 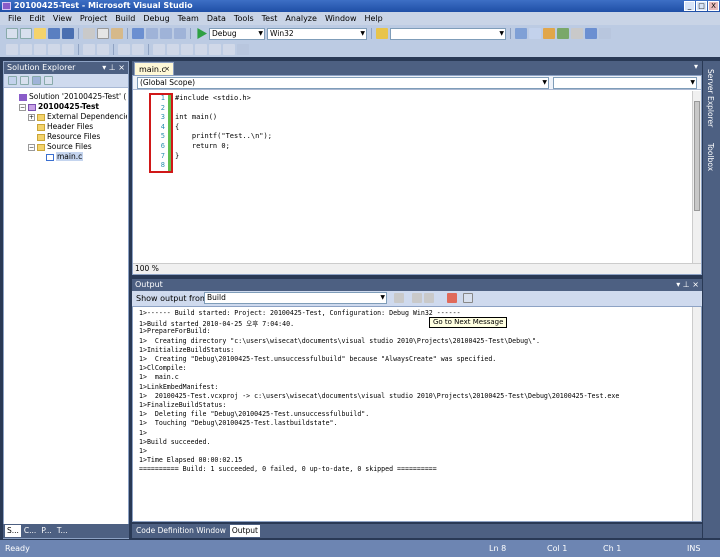 What do you see at coordinates (244, 531) in the screenshot?
I see `tab-output: Output` at bounding box center [244, 531].